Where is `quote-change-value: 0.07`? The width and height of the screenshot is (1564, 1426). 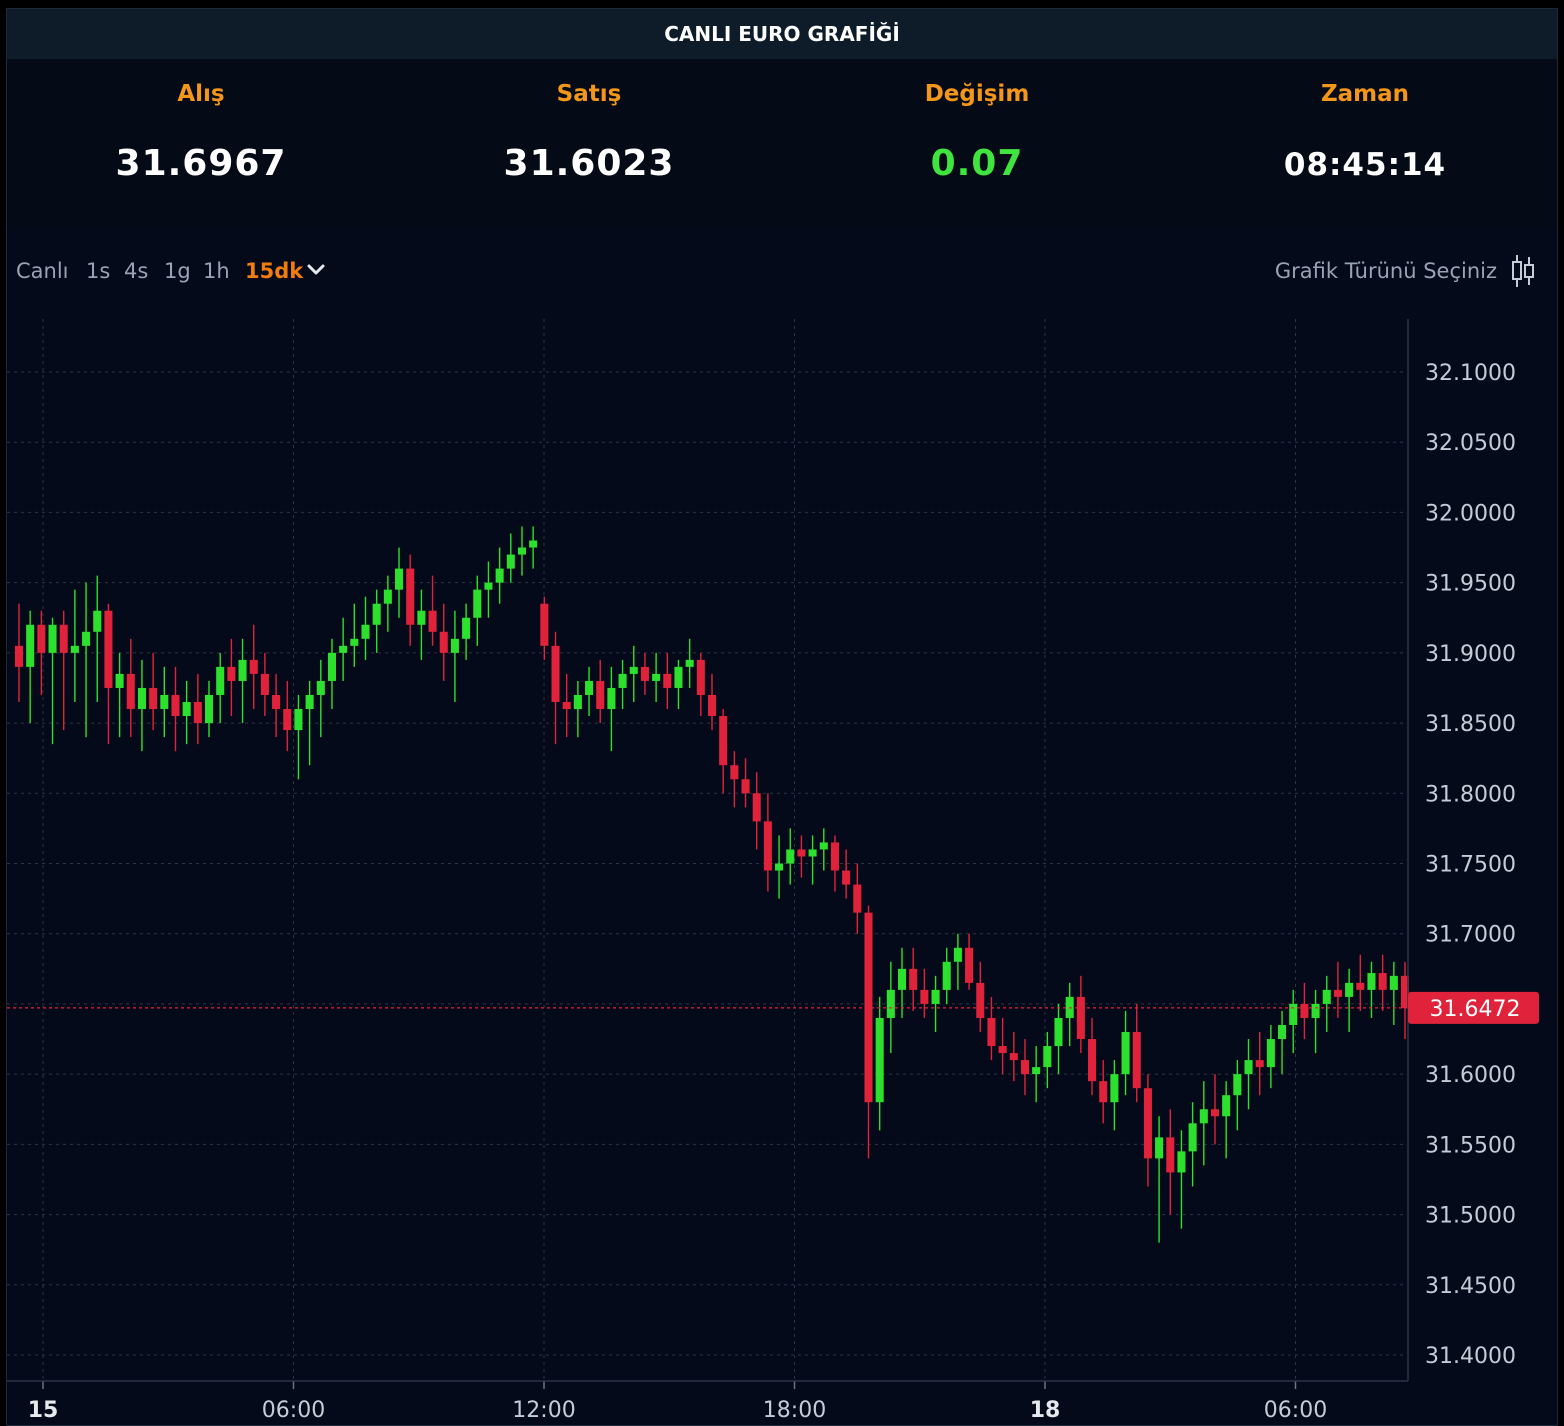 quote-change-value: 0.07 is located at coordinates (977, 163).